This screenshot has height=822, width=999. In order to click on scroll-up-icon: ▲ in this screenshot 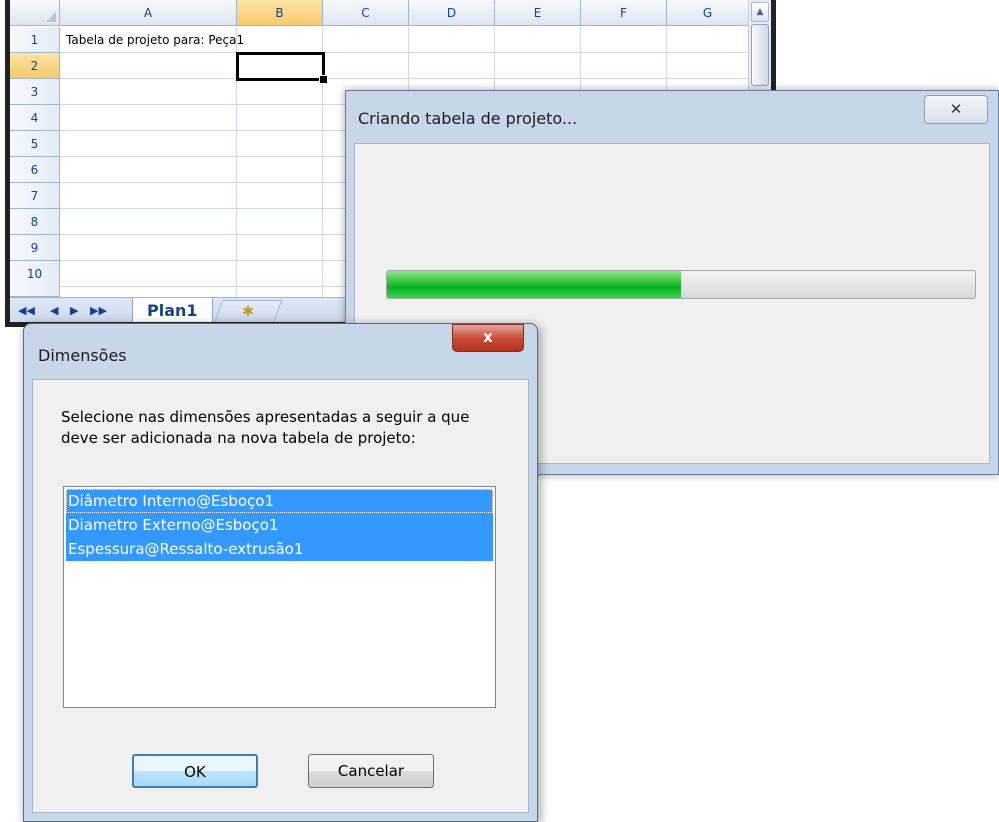, I will do `click(760, 12)`.